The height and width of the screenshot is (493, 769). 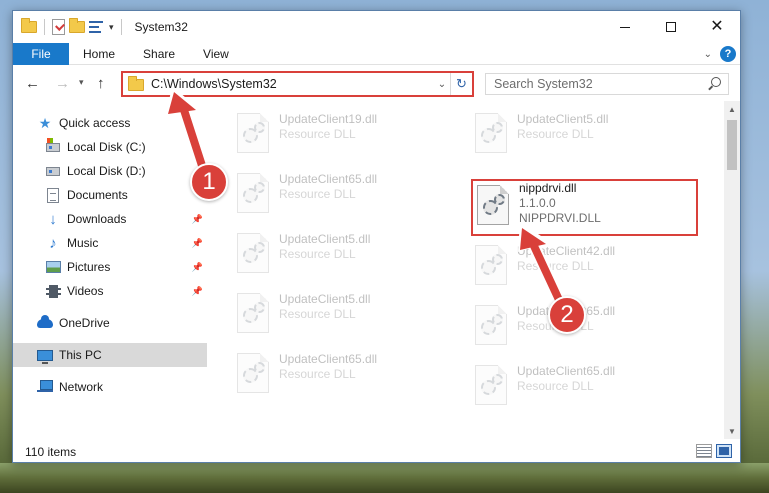 I want to click on tab-view: View, so click(x=216, y=54).